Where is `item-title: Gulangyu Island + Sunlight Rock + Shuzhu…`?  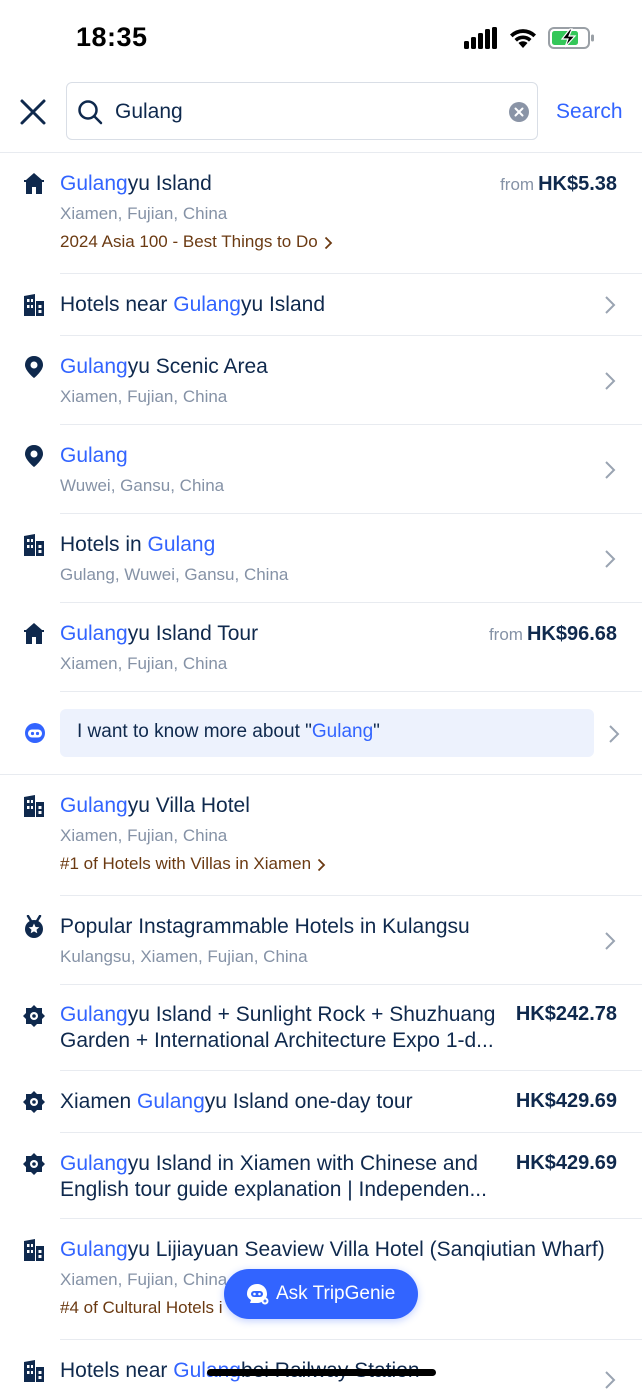 item-title: Gulangyu Island + Sunlight Rock + Shuzhu… is located at coordinates (278, 1014).